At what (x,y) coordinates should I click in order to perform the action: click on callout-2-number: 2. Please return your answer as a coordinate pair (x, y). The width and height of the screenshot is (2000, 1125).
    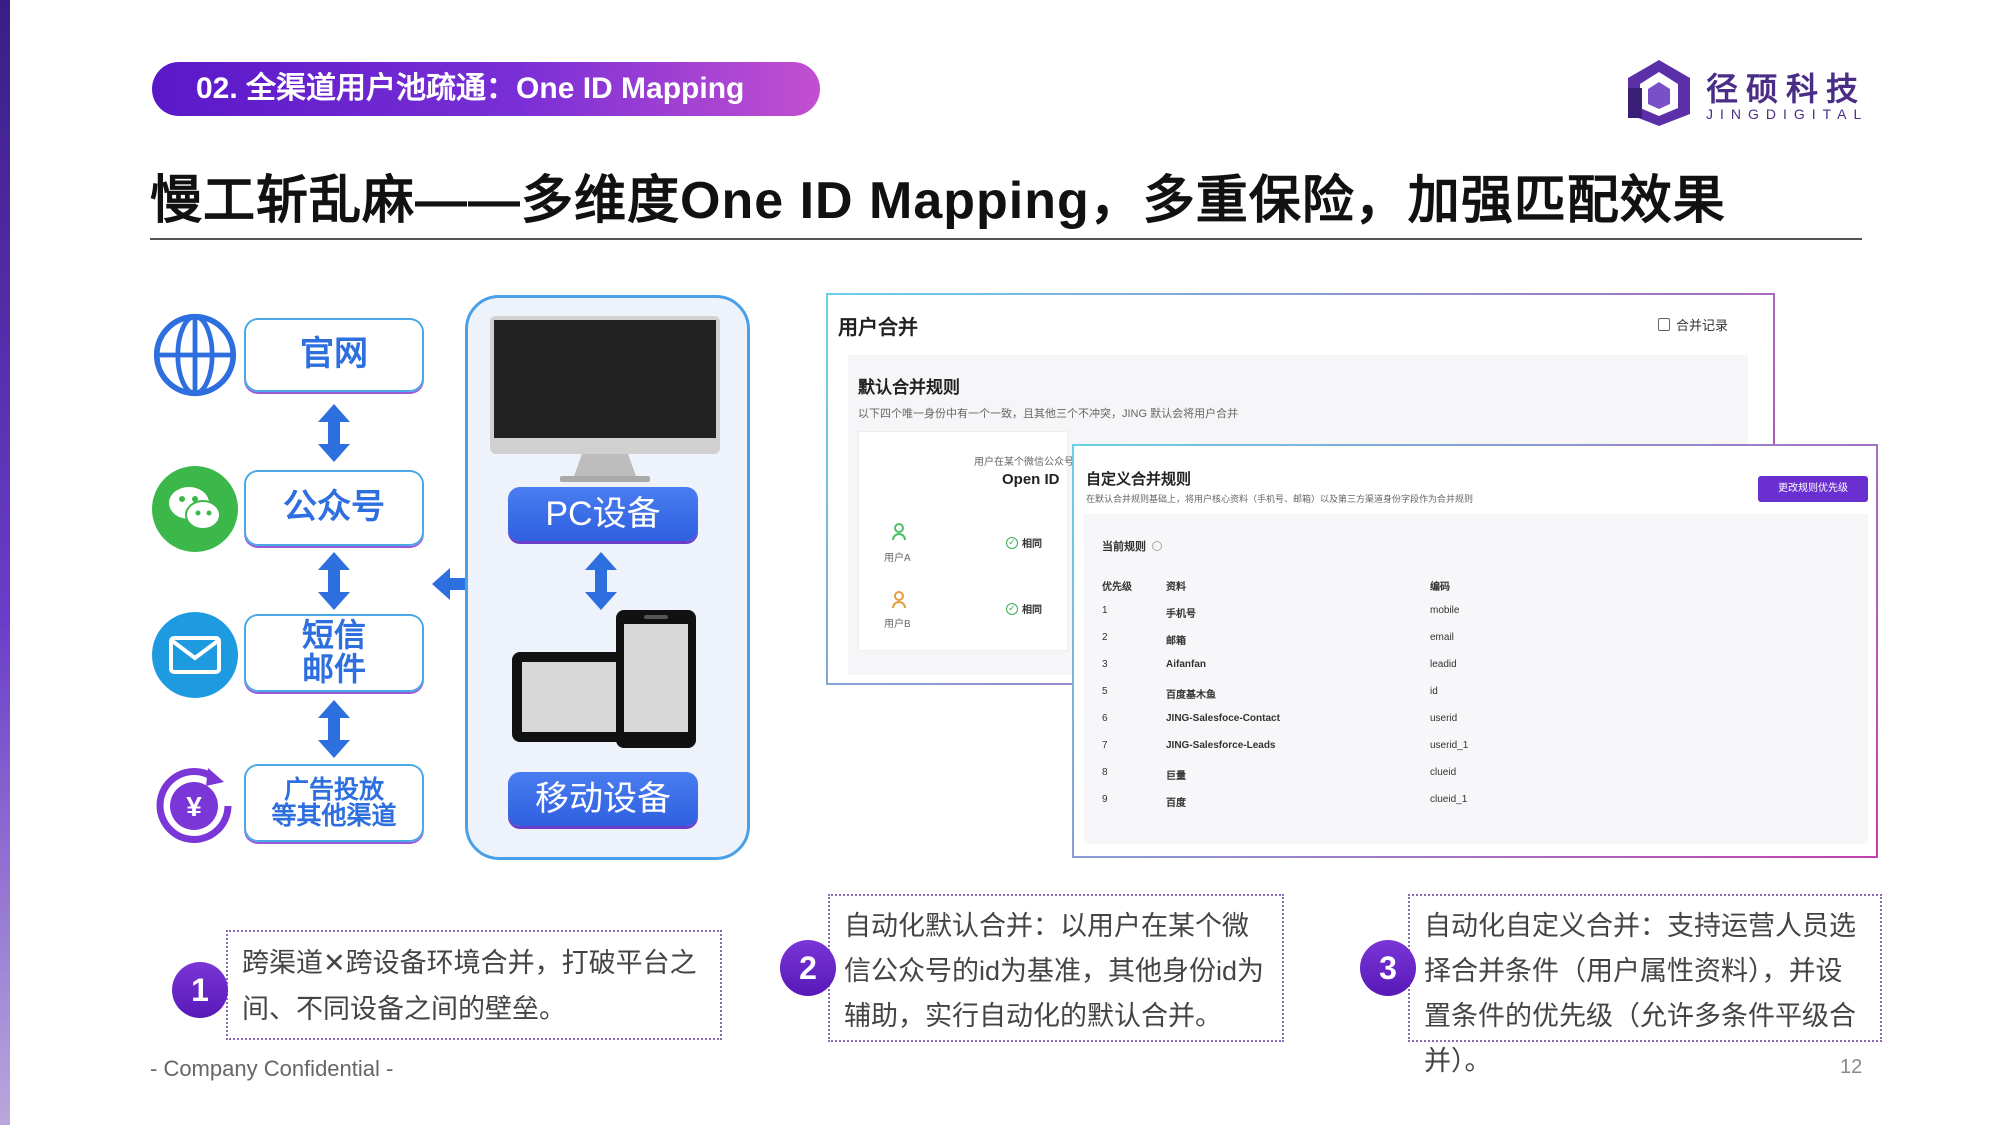
    Looking at the image, I should click on (808, 968).